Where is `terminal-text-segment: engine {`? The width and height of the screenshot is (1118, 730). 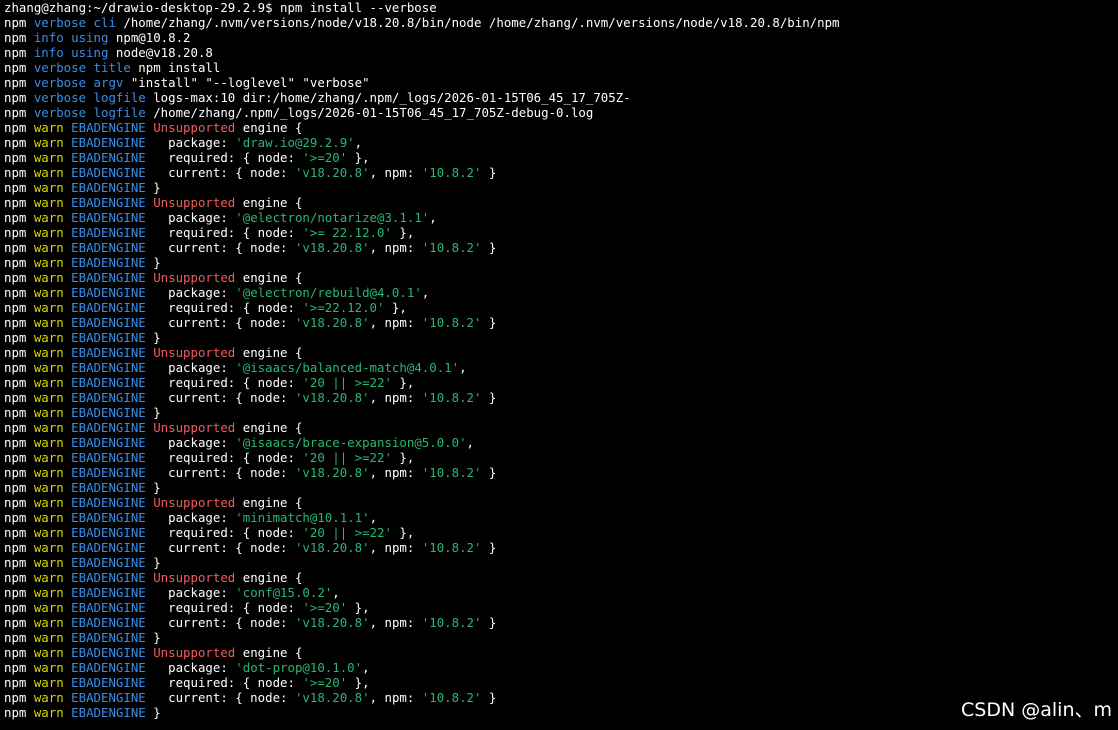 terminal-text-segment: engine { is located at coordinates (269, 652).